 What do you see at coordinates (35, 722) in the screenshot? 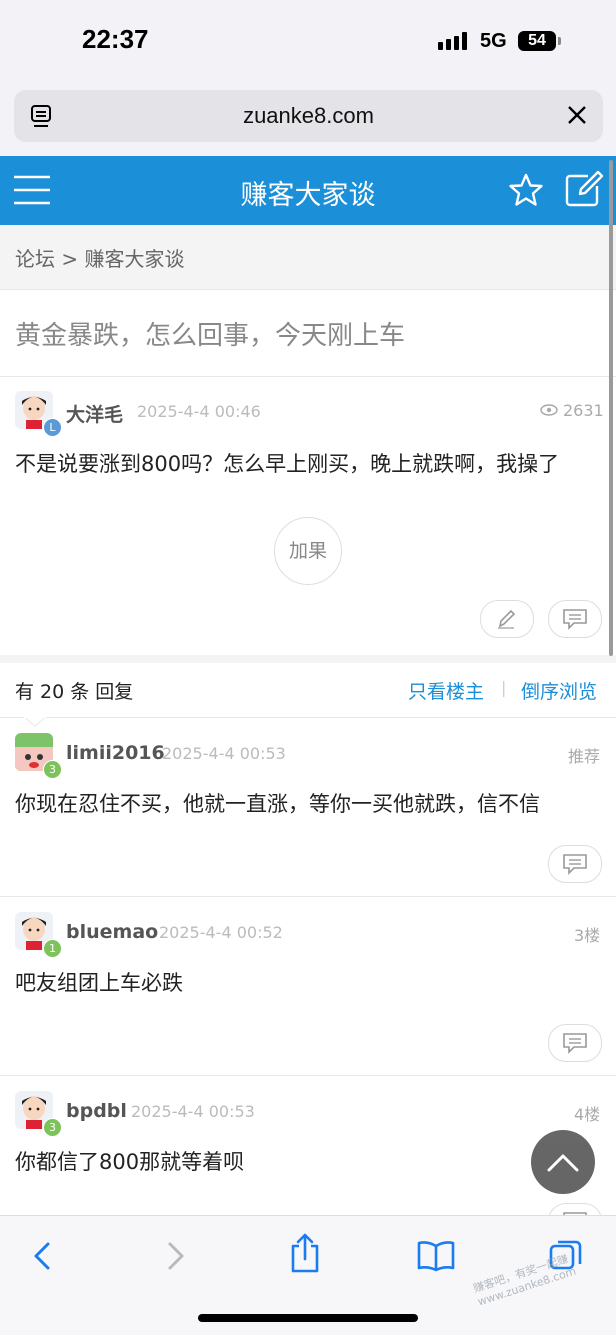
I see `pointer-notch` at bounding box center [35, 722].